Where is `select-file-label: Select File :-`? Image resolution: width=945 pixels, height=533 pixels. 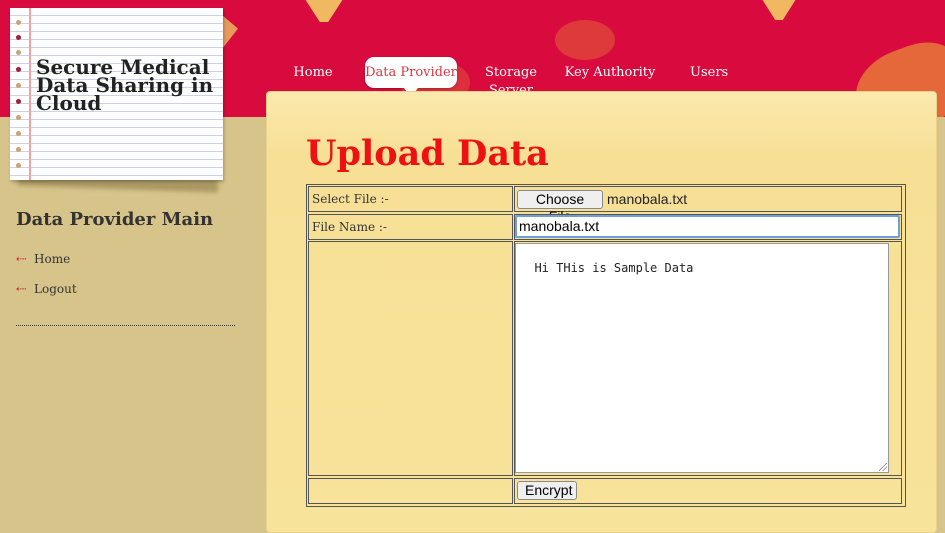
select-file-label: Select File :- is located at coordinates (350, 199).